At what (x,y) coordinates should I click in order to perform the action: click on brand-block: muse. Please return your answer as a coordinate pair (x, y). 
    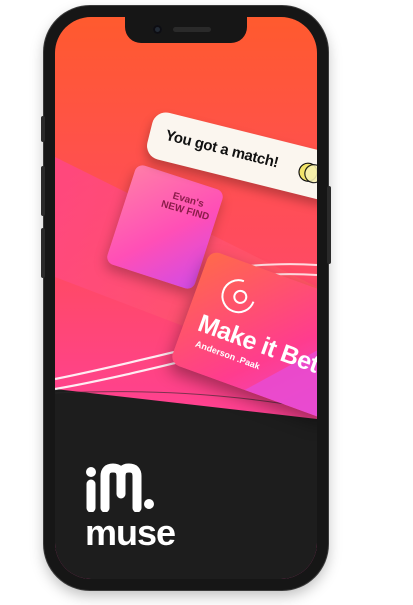
    Looking at the image, I should click on (160, 512).